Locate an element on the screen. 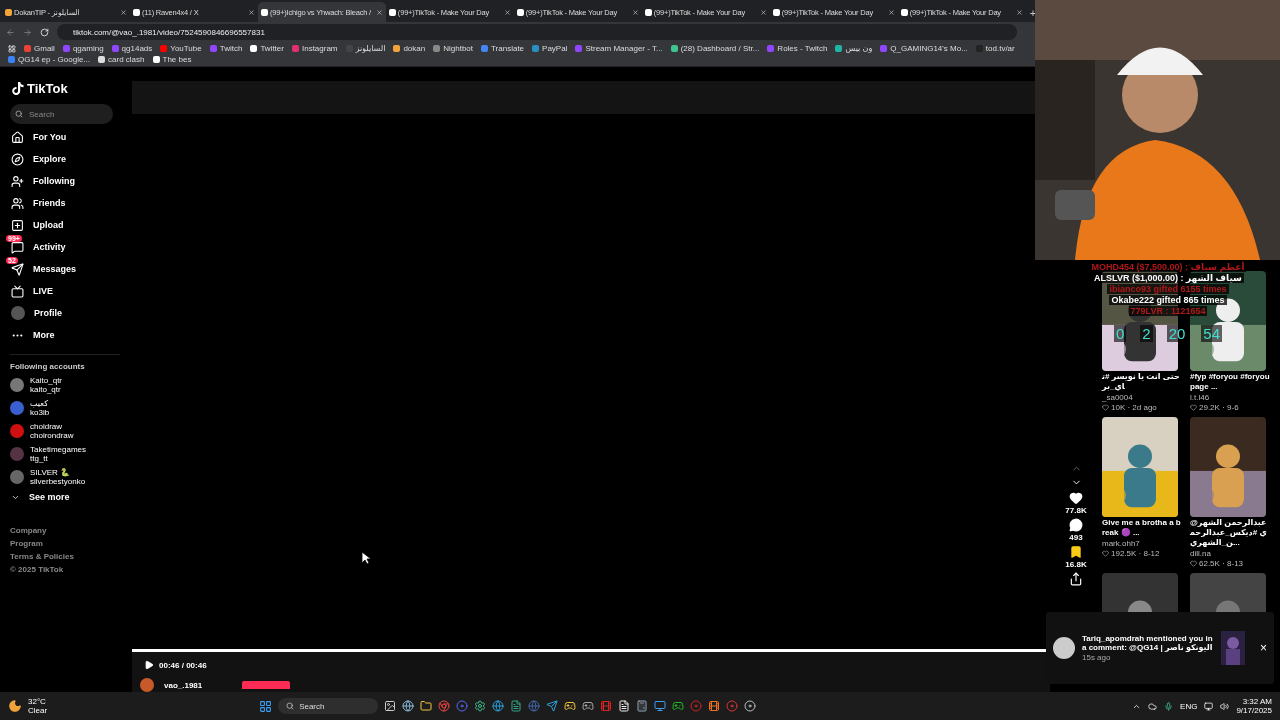 This screenshot has height=720, width=1280. see-more-button: See more is located at coordinates (65, 497).